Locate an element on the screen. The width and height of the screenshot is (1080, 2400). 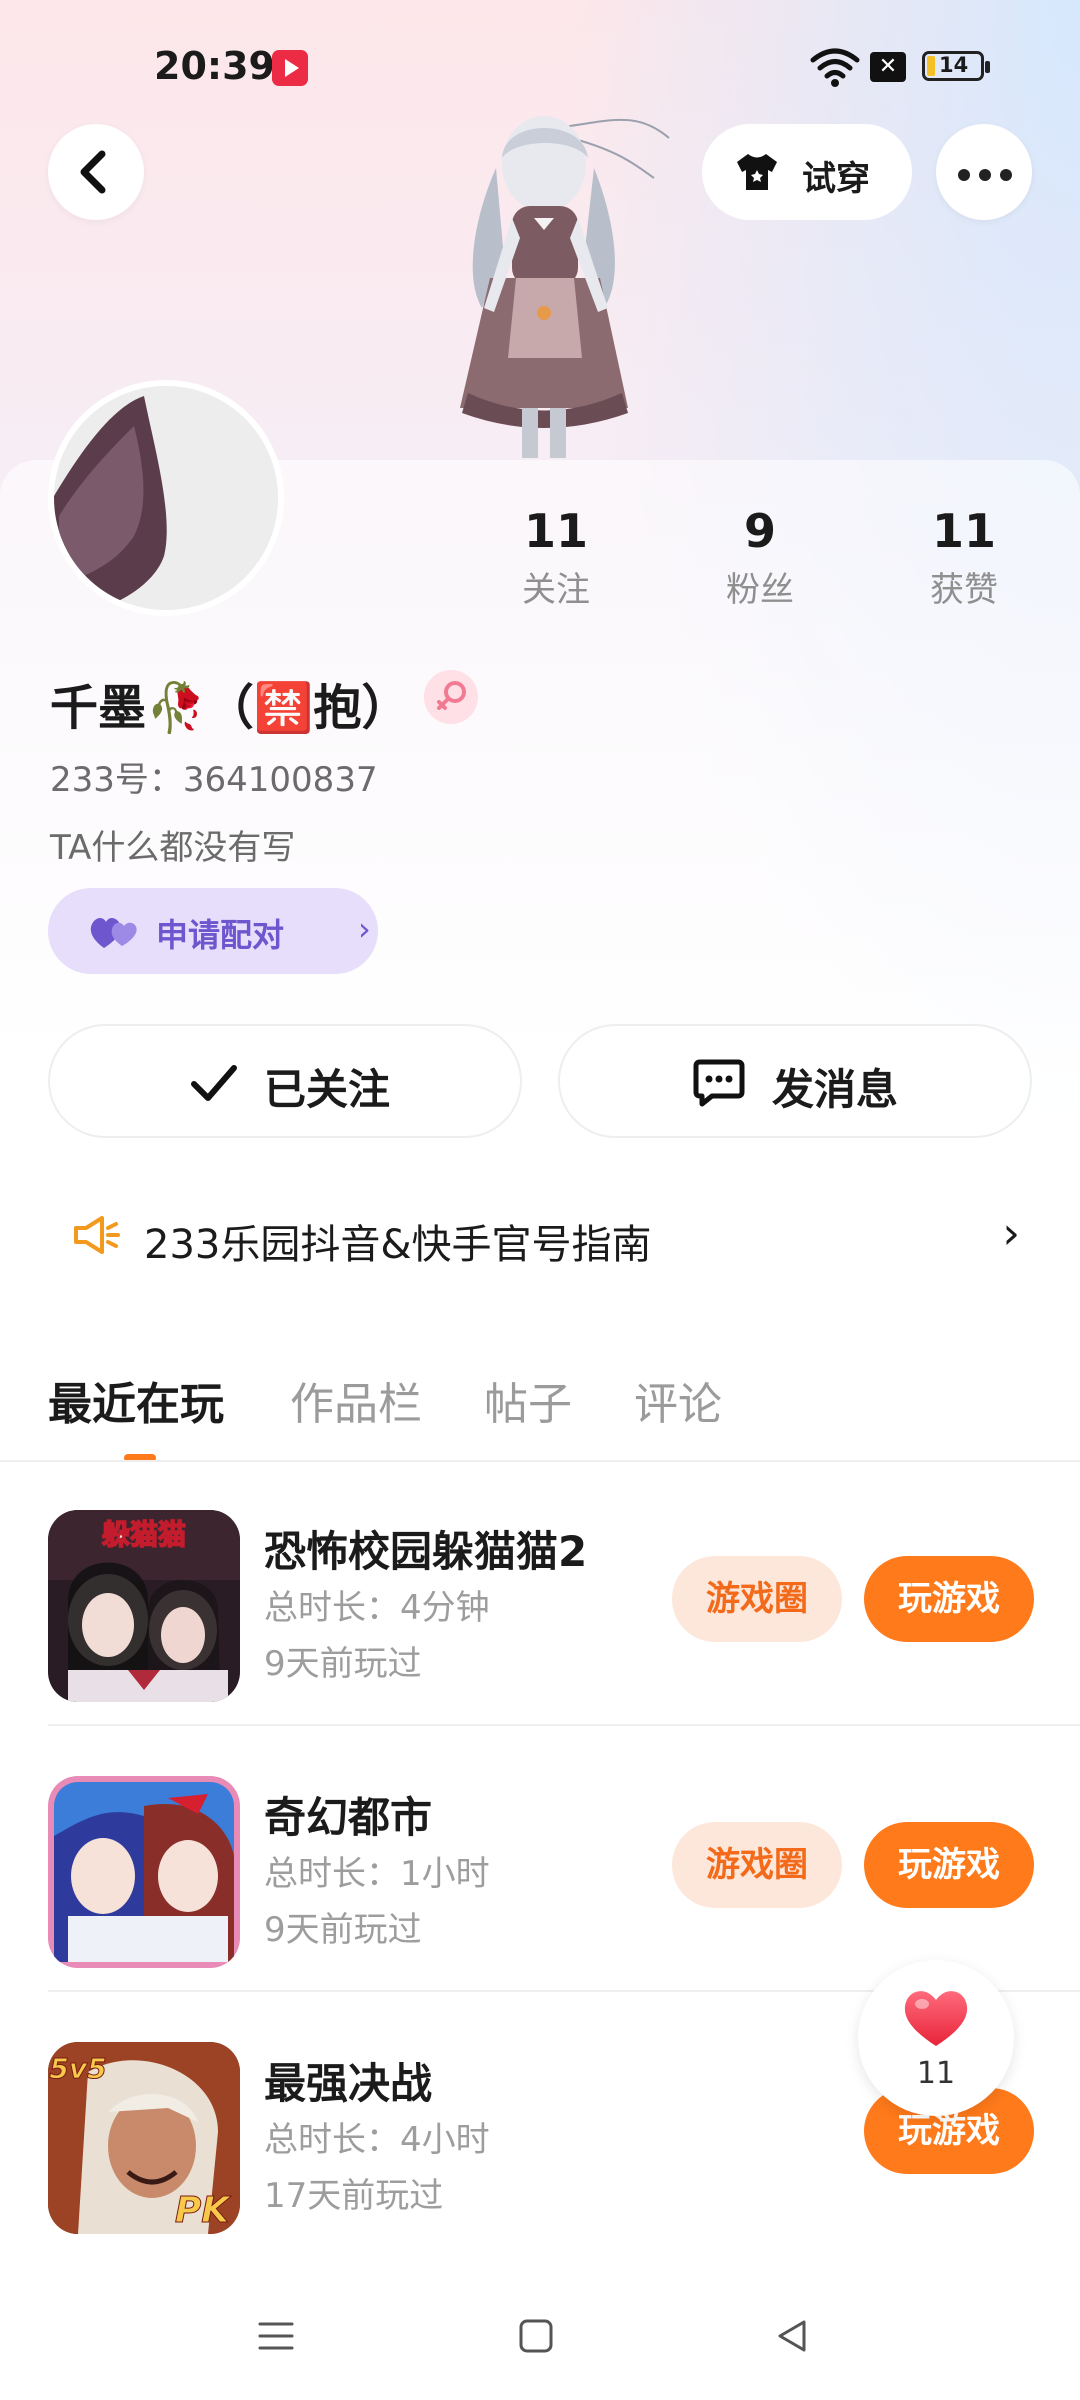
double-heart-icon is located at coordinates (113, 933).